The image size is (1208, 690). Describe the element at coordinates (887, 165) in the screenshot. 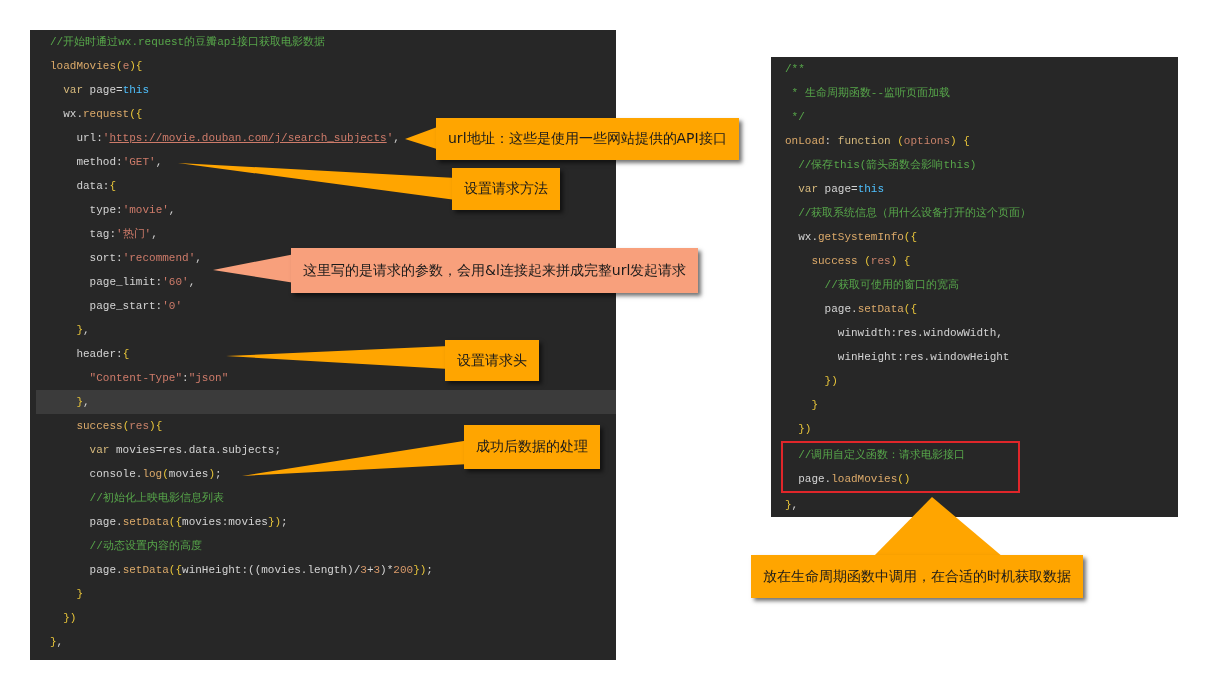

I see `code-line: //保存this(箭头函数会影响this)` at that location.